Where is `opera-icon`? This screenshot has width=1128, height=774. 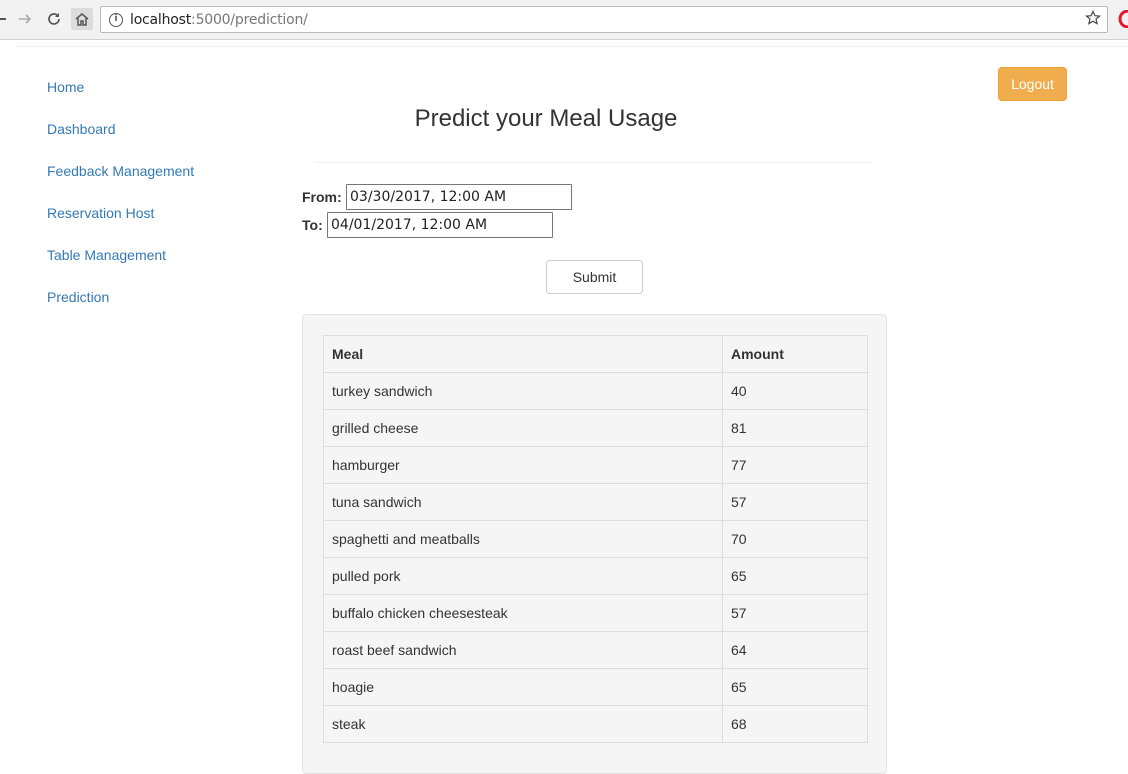 opera-icon is located at coordinates (1123, 21).